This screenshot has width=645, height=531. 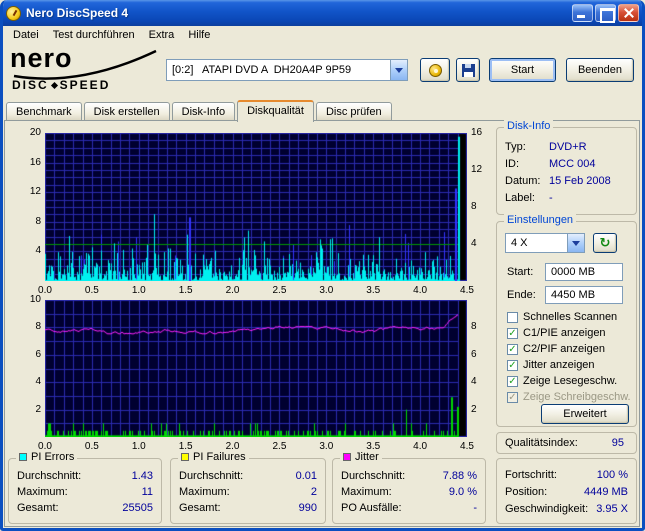 What do you see at coordinates (531, 475) in the screenshot?
I see `progress-label: Fortschritt:` at bounding box center [531, 475].